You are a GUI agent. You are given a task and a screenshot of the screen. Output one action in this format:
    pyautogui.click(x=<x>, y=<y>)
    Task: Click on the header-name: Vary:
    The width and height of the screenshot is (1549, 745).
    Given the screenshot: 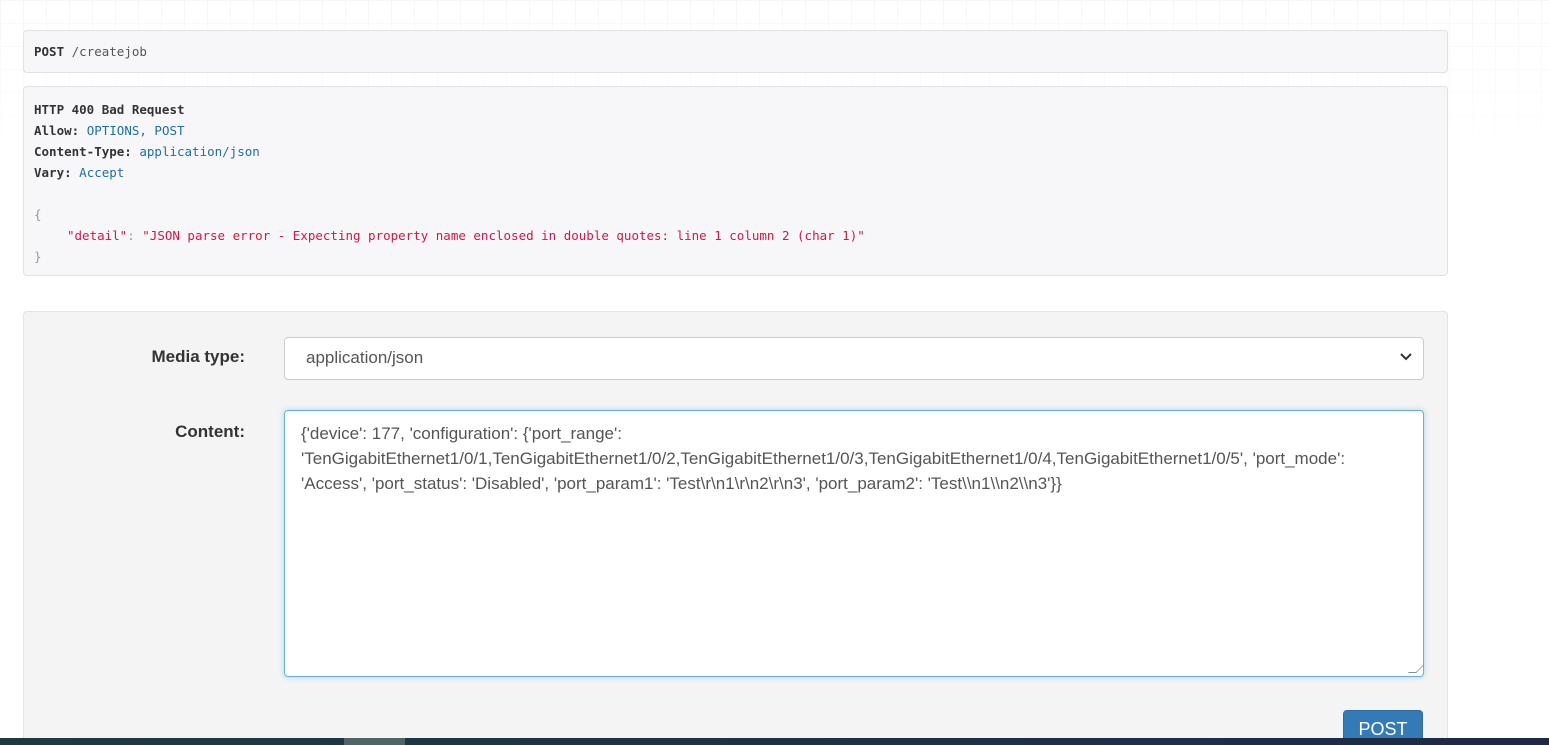 What is the action you would take?
    pyautogui.click(x=53, y=172)
    